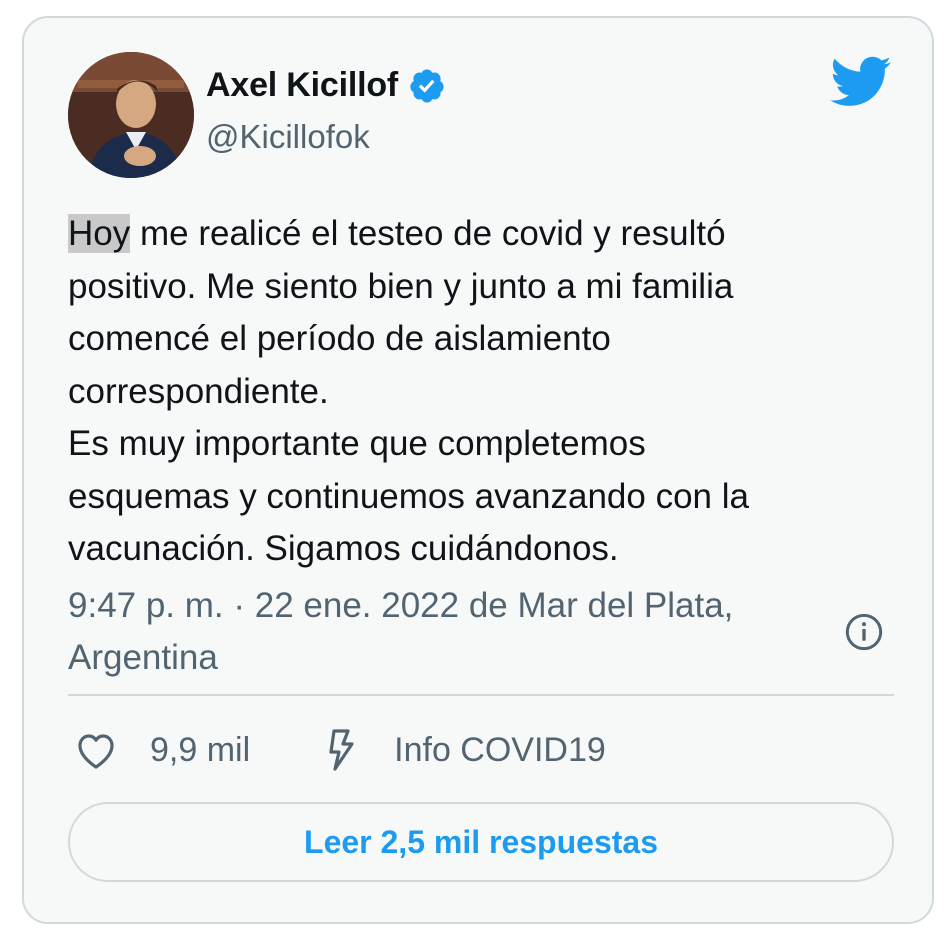 The height and width of the screenshot is (944, 951). I want to click on like-count: 9,9 mil, so click(200, 749).